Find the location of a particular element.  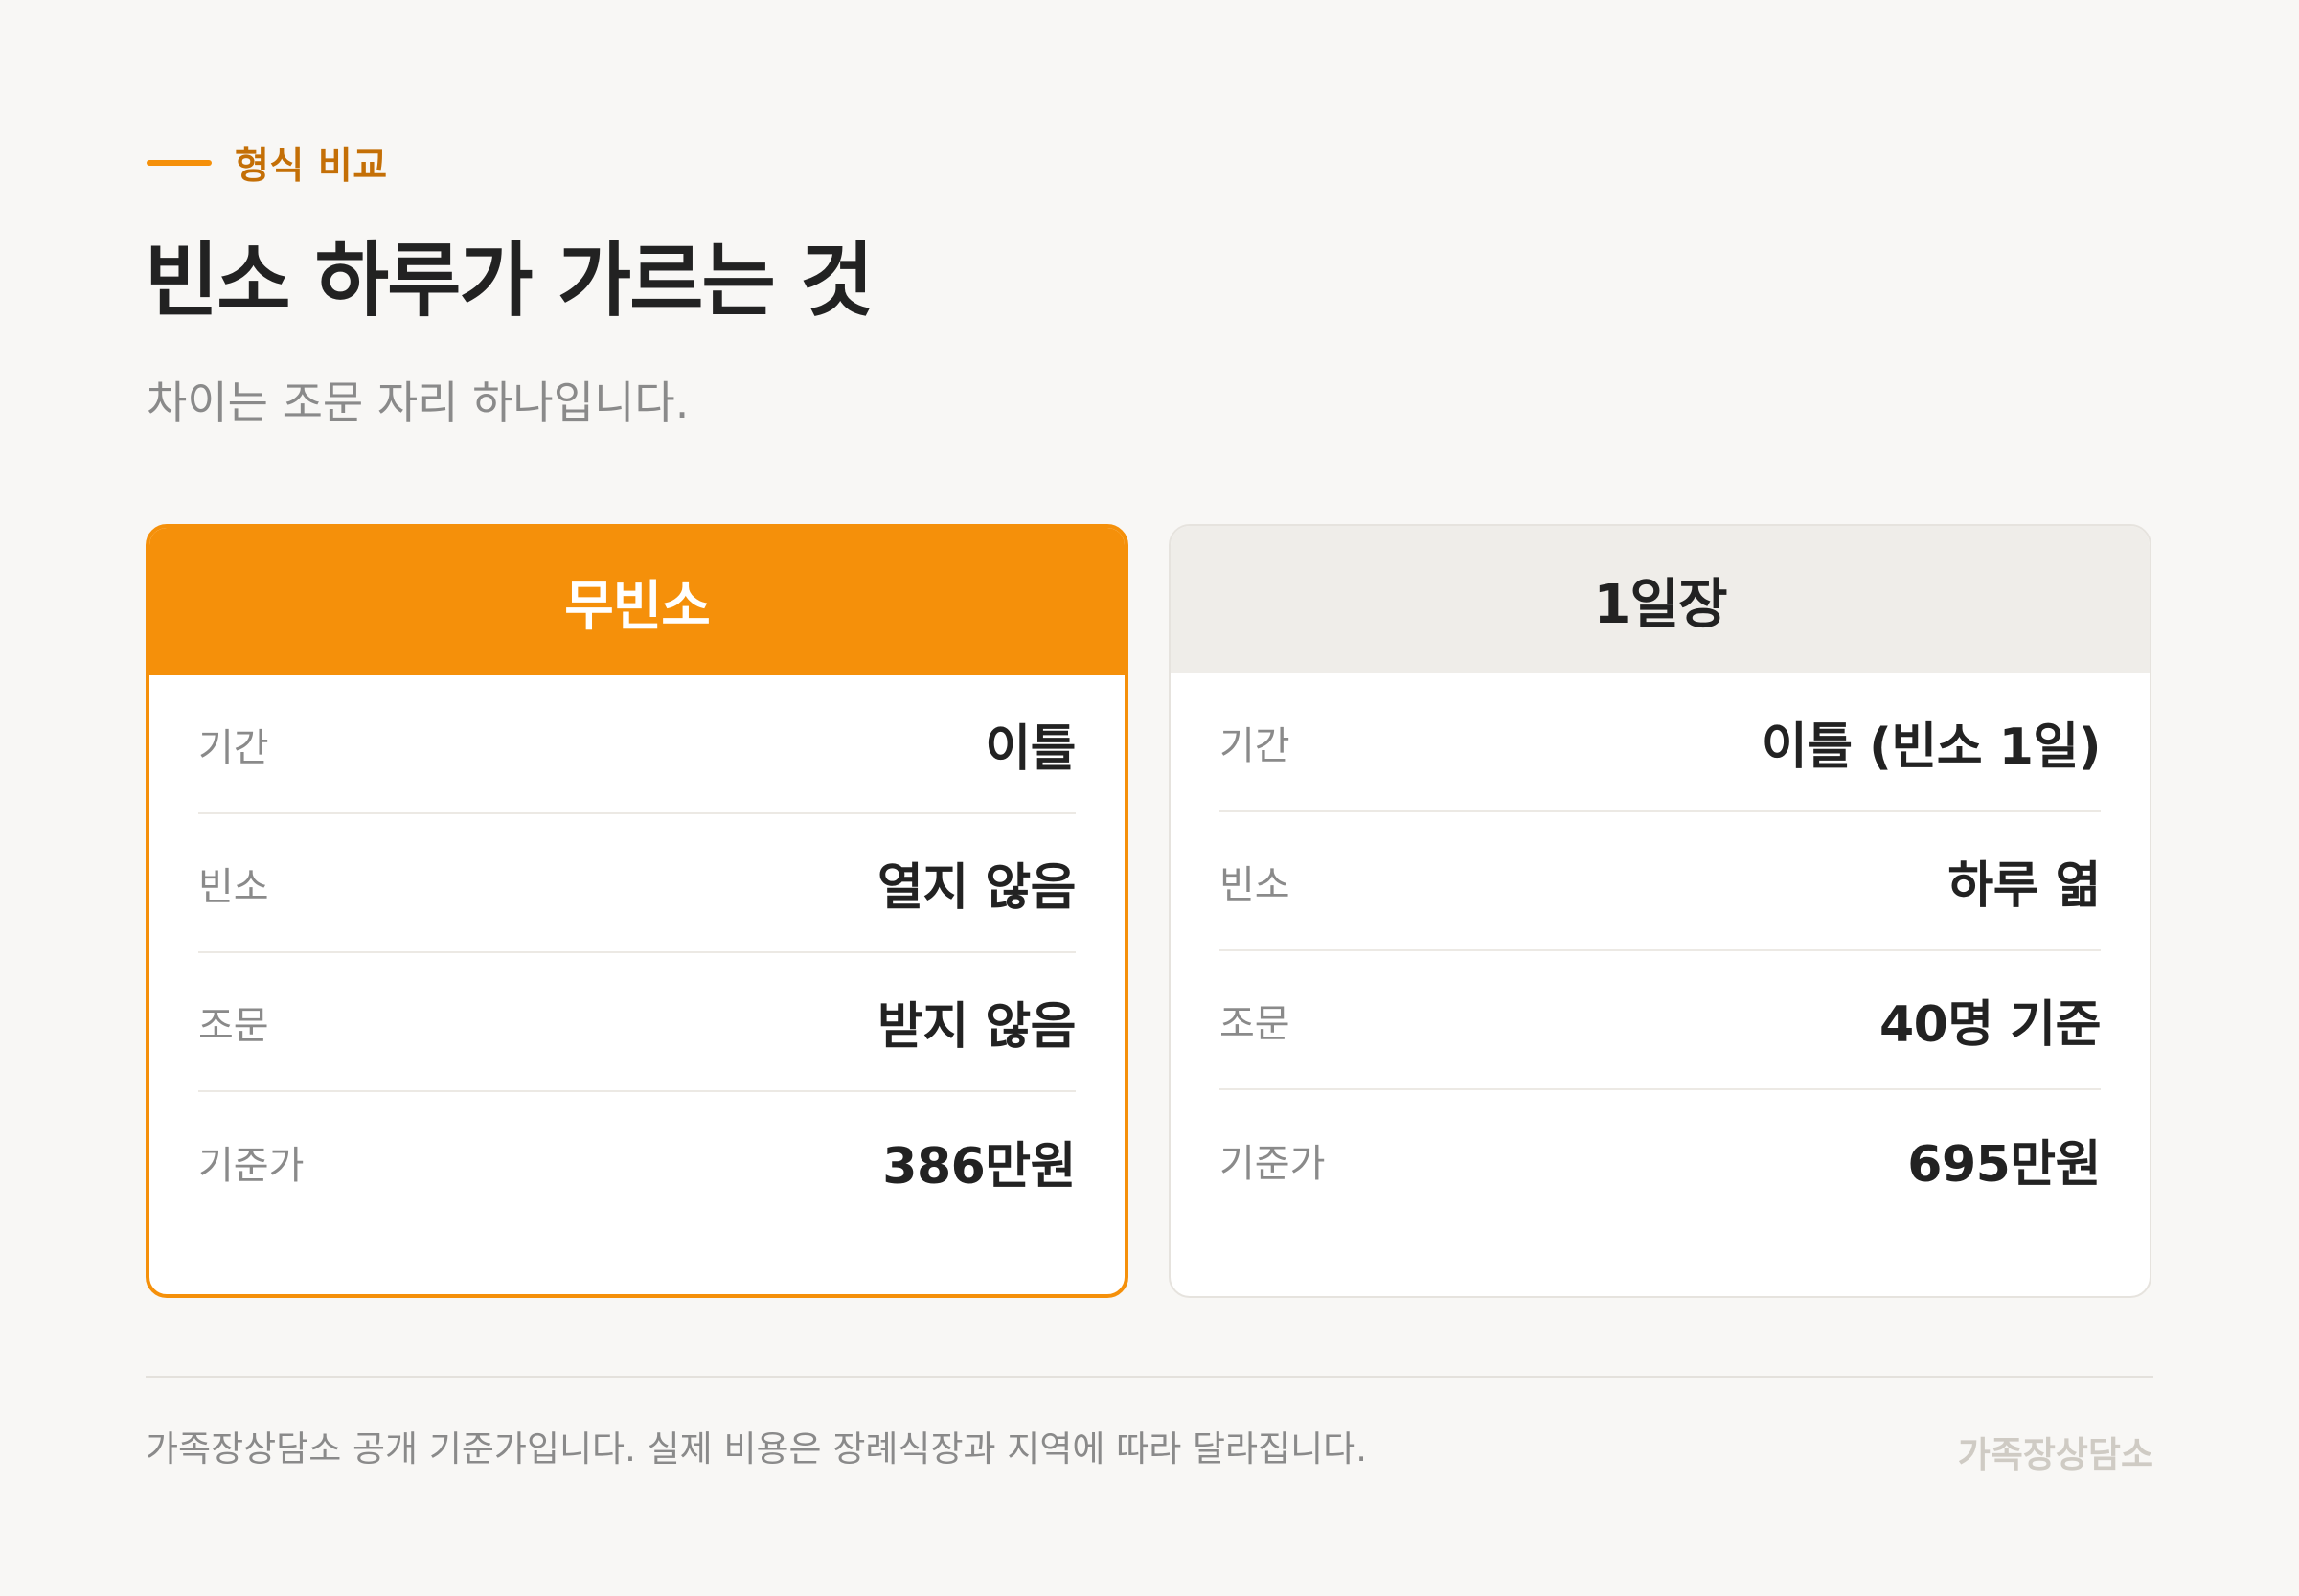

row-value: 이틀 (빈소 1일) is located at coordinates (1931, 747).